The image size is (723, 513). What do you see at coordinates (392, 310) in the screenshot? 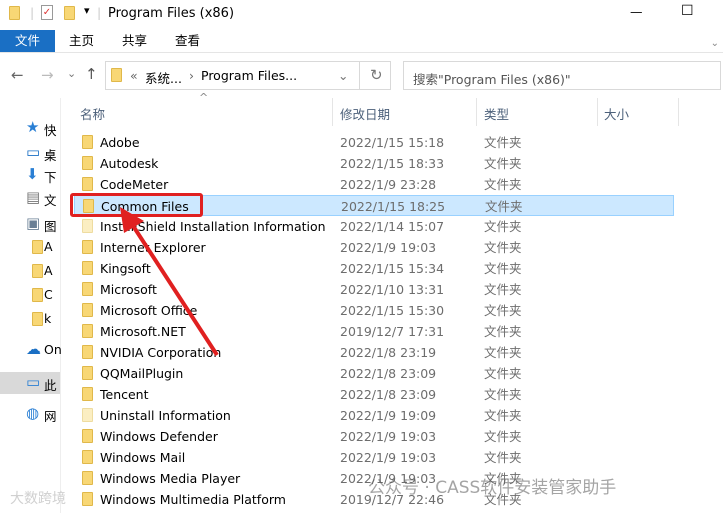
I see `file-date: 2022/1/15 15:30` at bounding box center [392, 310].